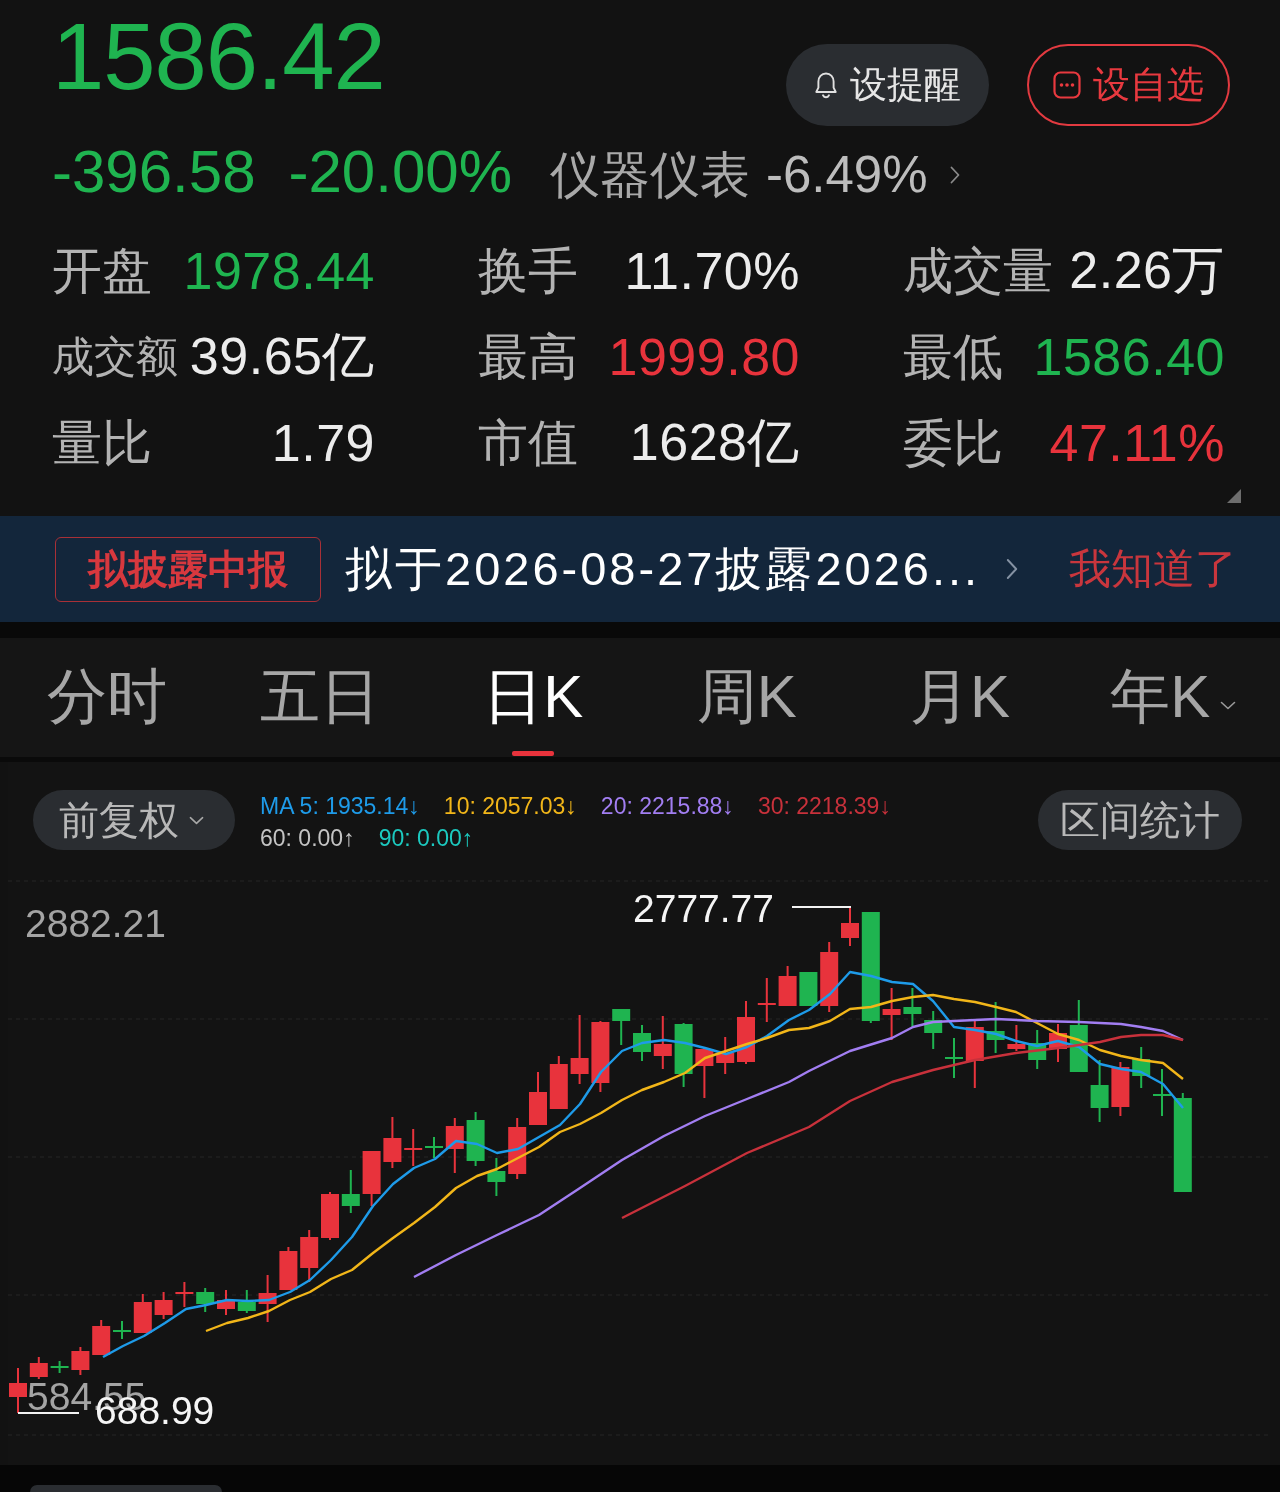 The width and height of the screenshot is (1280, 1492). I want to click on stat-label: 成交量, so click(978, 271).